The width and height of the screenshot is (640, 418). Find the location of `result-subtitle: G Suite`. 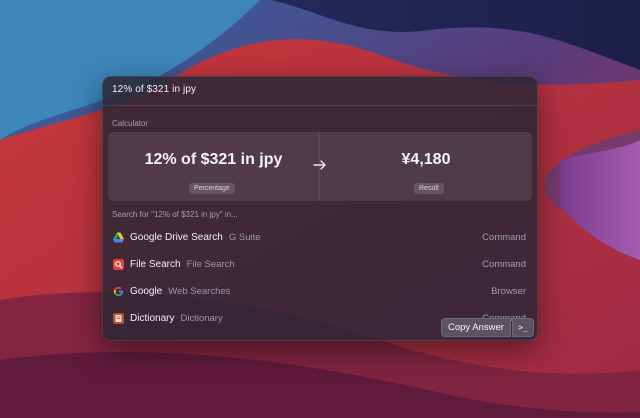

result-subtitle: G Suite is located at coordinates (244, 237).